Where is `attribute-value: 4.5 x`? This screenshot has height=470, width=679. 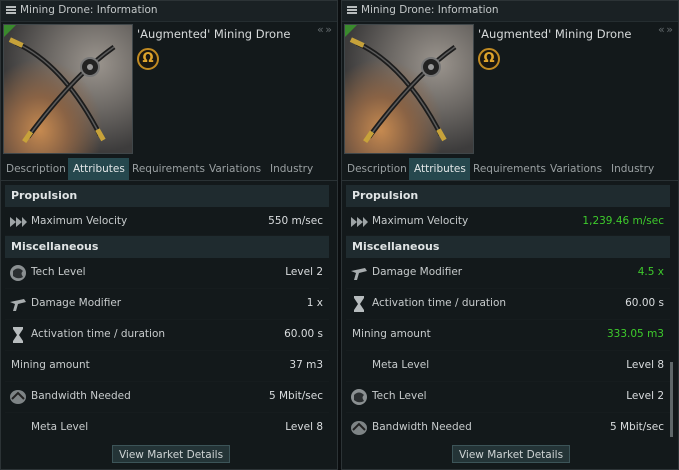
attribute-value: 4.5 x is located at coordinates (650, 272).